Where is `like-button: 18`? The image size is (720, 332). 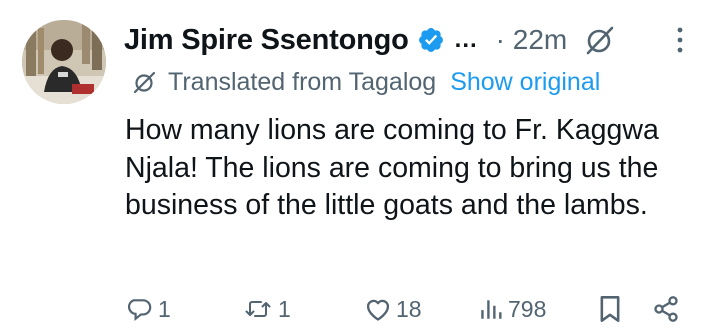
like-button: 18 is located at coordinates (393, 309).